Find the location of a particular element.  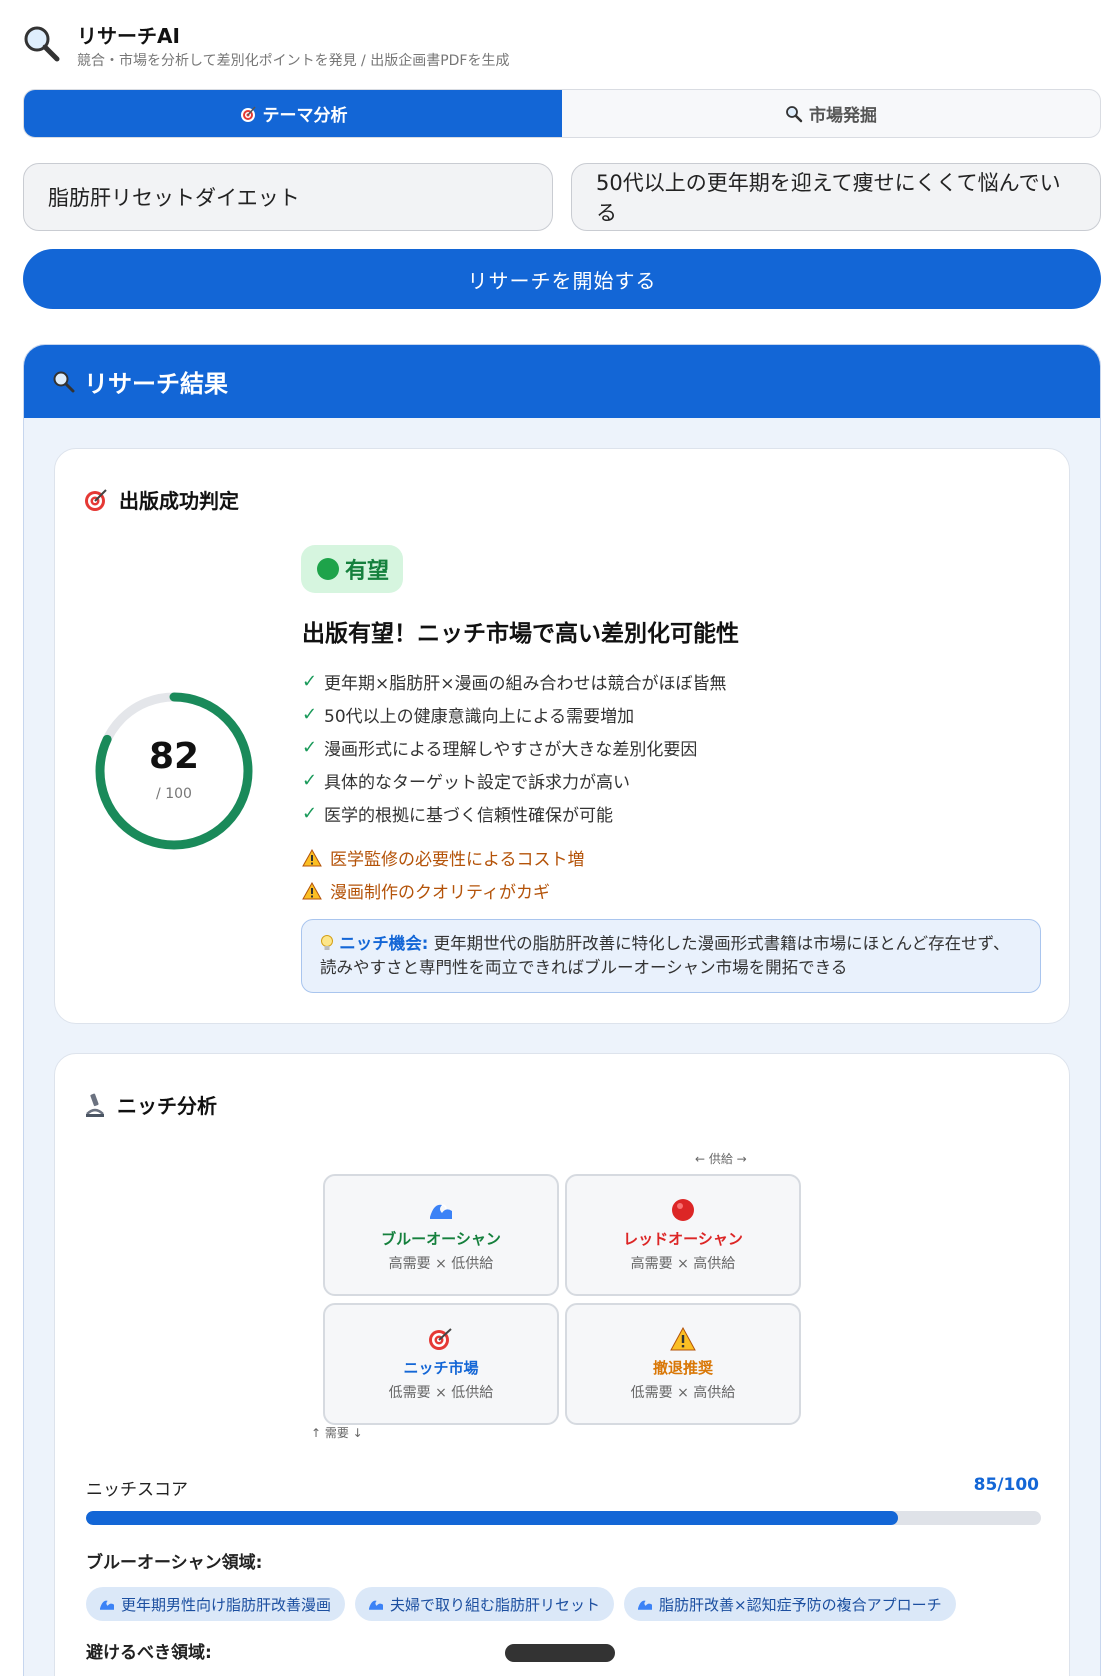

green-circle-icon is located at coordinates (328, 569).